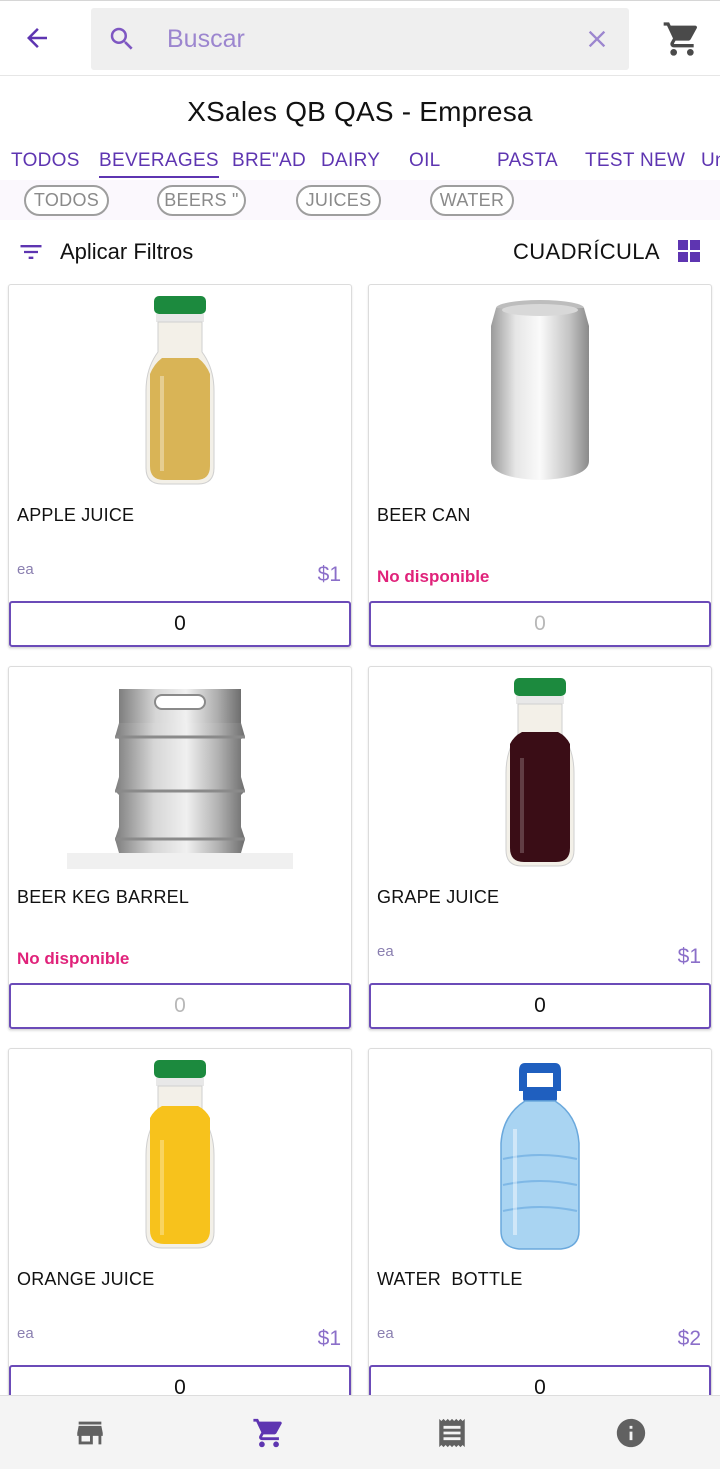  Describe the element at coordinates (586, 251) in the screenshot. I see `view-mode-label: CUADRÍCULA` at that location.